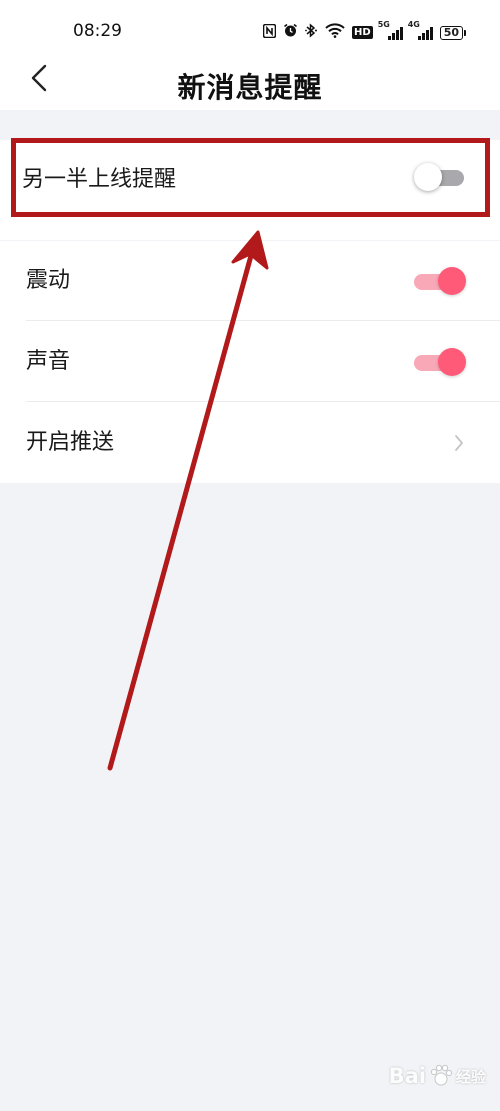 Image resolution: width=500 pixels, height=1111 pixels. I want to click on hd-icon: HD, so click(362, 32).